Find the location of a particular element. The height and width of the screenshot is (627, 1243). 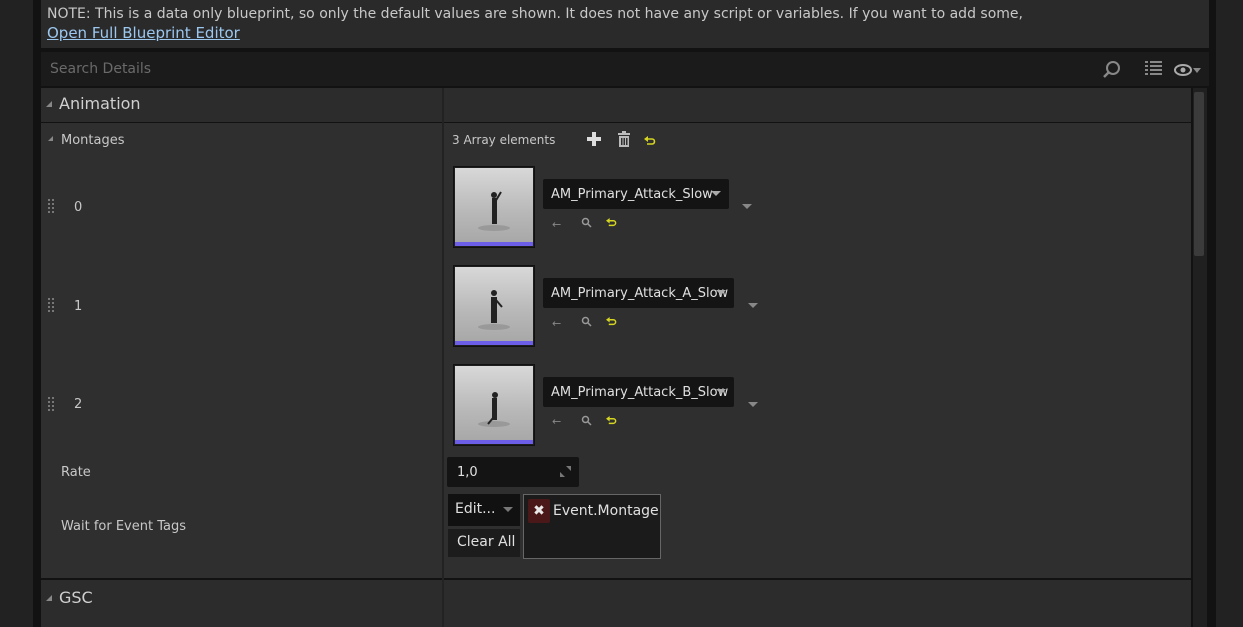

montage-asset-name: AM_Primary_Attack_B_Slow is located at coordinates (640, 392).